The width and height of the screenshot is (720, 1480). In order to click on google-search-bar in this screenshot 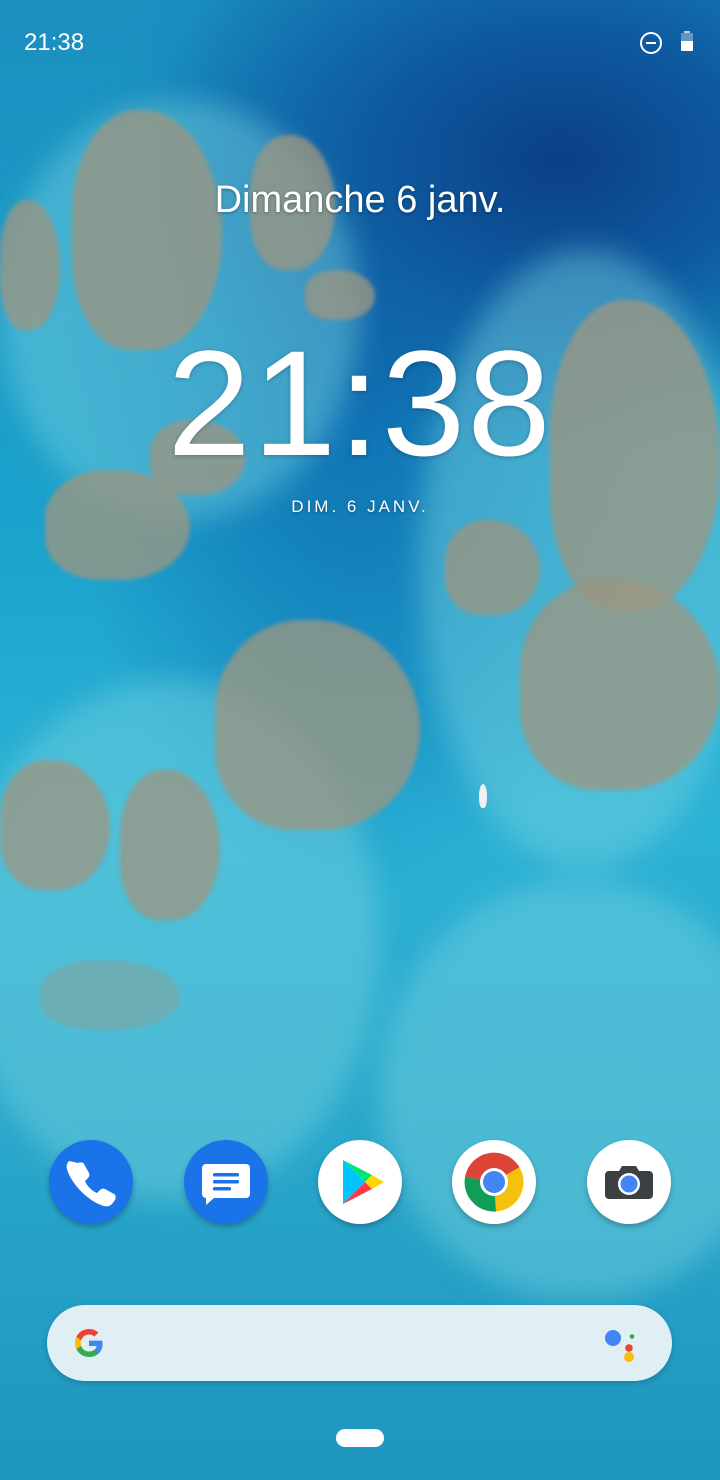, I will do `click(359, 1343)`.